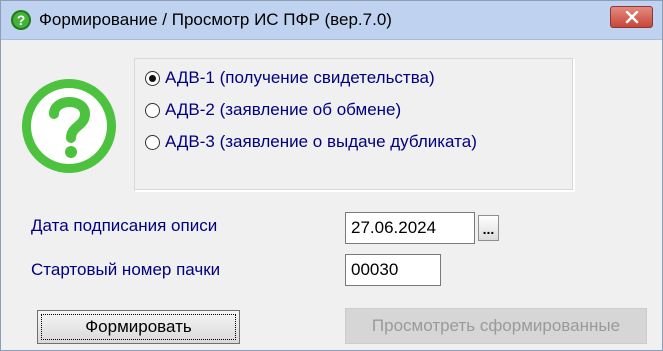 This screenshot has height=351, width=663. Describe the element at coordinates (393, 270) in the screenshot. I see `start-number-input: 00030` at that location.